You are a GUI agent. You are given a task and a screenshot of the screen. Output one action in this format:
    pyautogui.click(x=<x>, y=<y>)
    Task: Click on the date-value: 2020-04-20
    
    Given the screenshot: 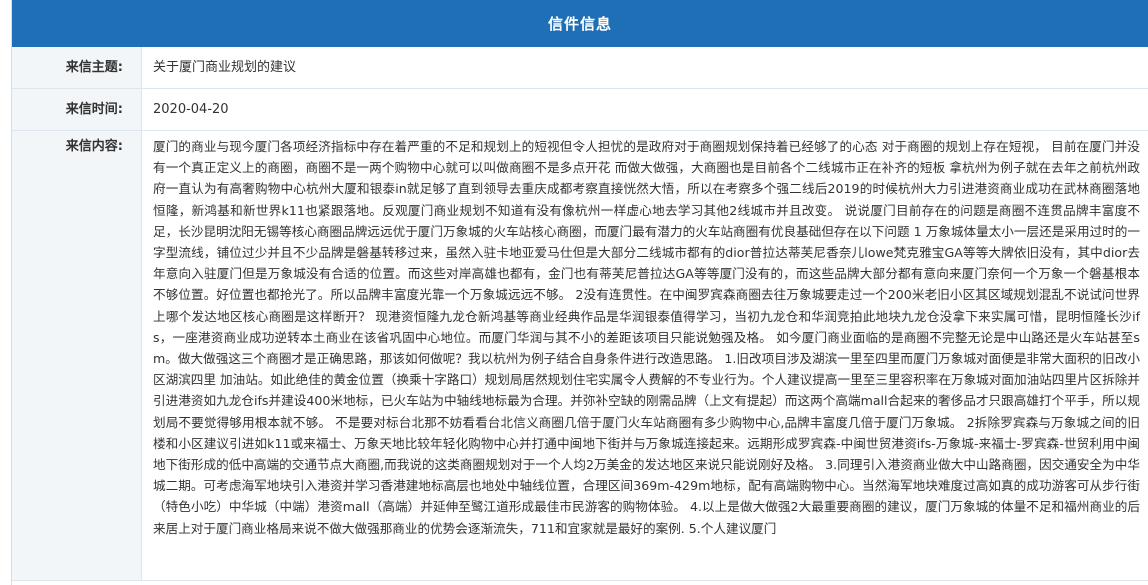 What is the action you would take?
    pyautogui.click(x=191, y=109)
    